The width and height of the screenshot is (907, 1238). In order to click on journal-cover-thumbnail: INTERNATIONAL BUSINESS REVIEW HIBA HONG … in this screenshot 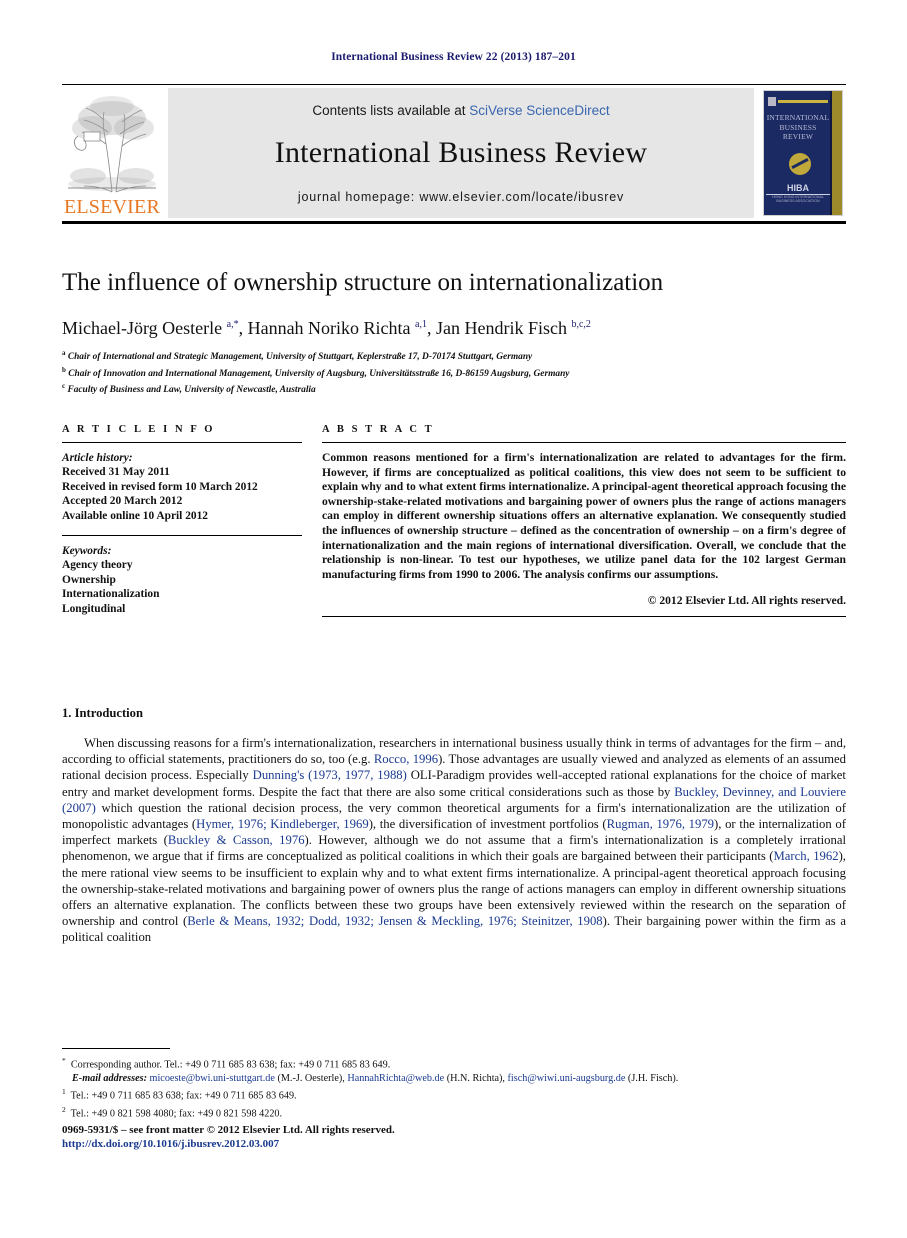, I will do `click(803, 153)`.